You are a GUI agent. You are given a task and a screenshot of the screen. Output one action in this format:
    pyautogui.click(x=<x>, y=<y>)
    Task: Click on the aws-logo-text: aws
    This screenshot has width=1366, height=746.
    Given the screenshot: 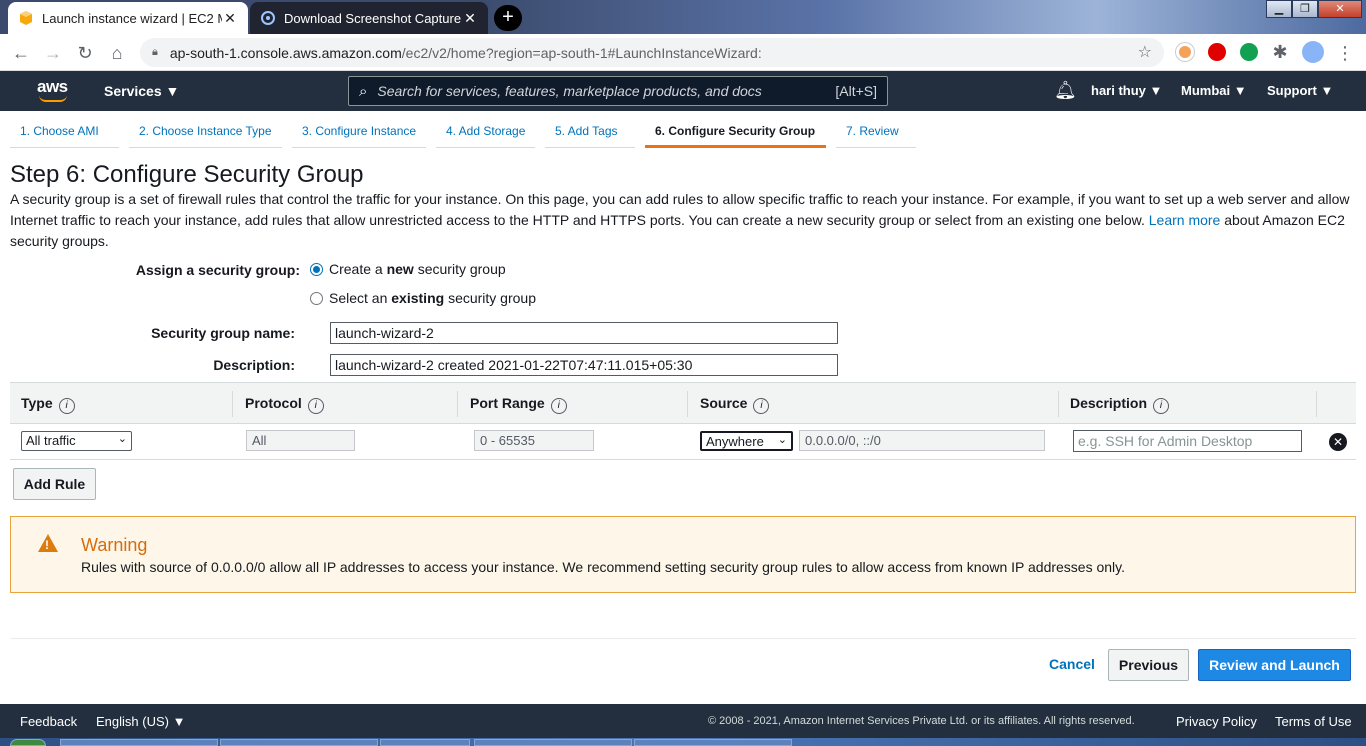 What is the action you would take?
    pyautogui.click(x=52, y=86)
    